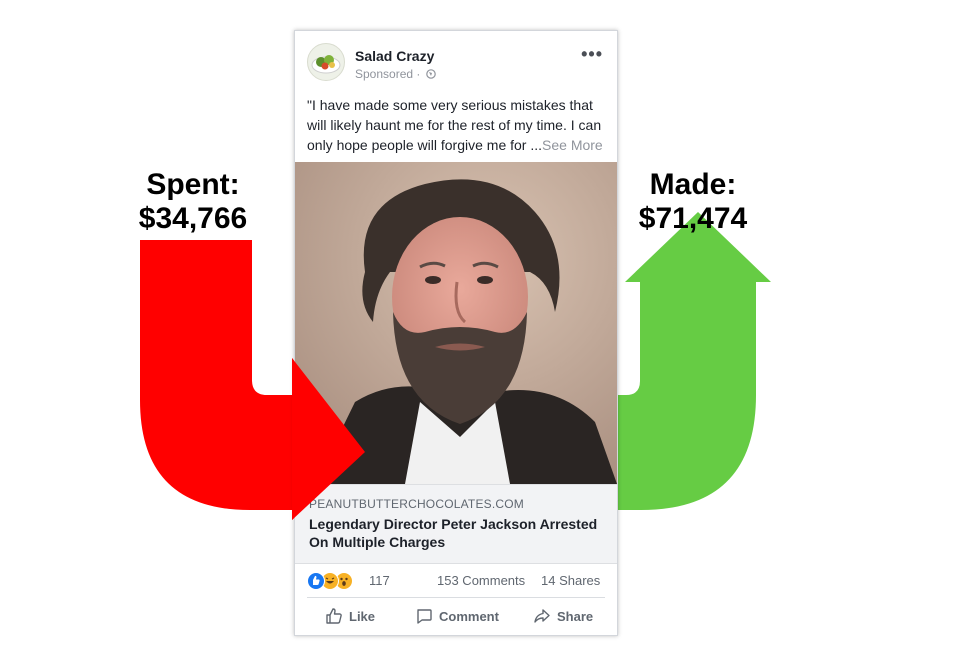 Image resolution: width=962 pixels, height=667 pixels. Describe the element at coordinates (693, 184) in the screenshot. I see `made-label: Made:` at that location.